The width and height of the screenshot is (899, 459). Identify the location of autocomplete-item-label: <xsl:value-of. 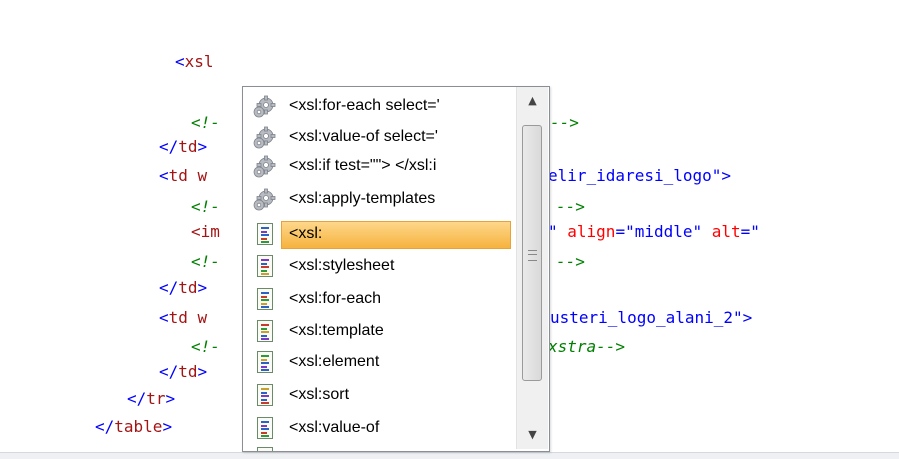
(334, 427).